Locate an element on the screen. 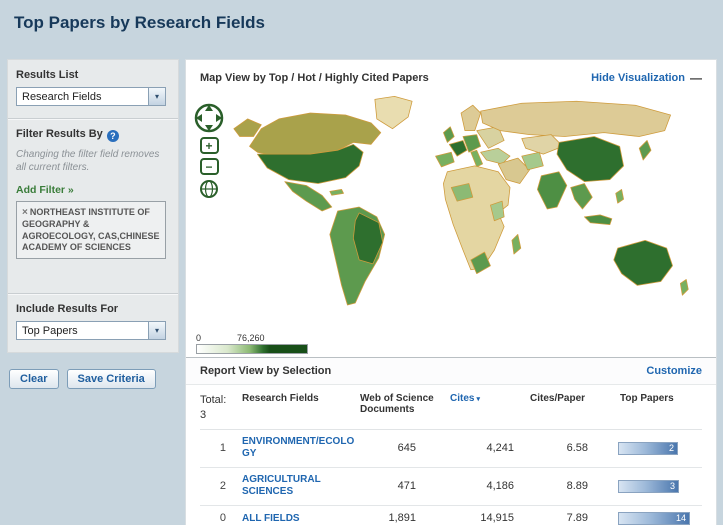  collapse-minus-icon: — is located at coordinates (696, 78).